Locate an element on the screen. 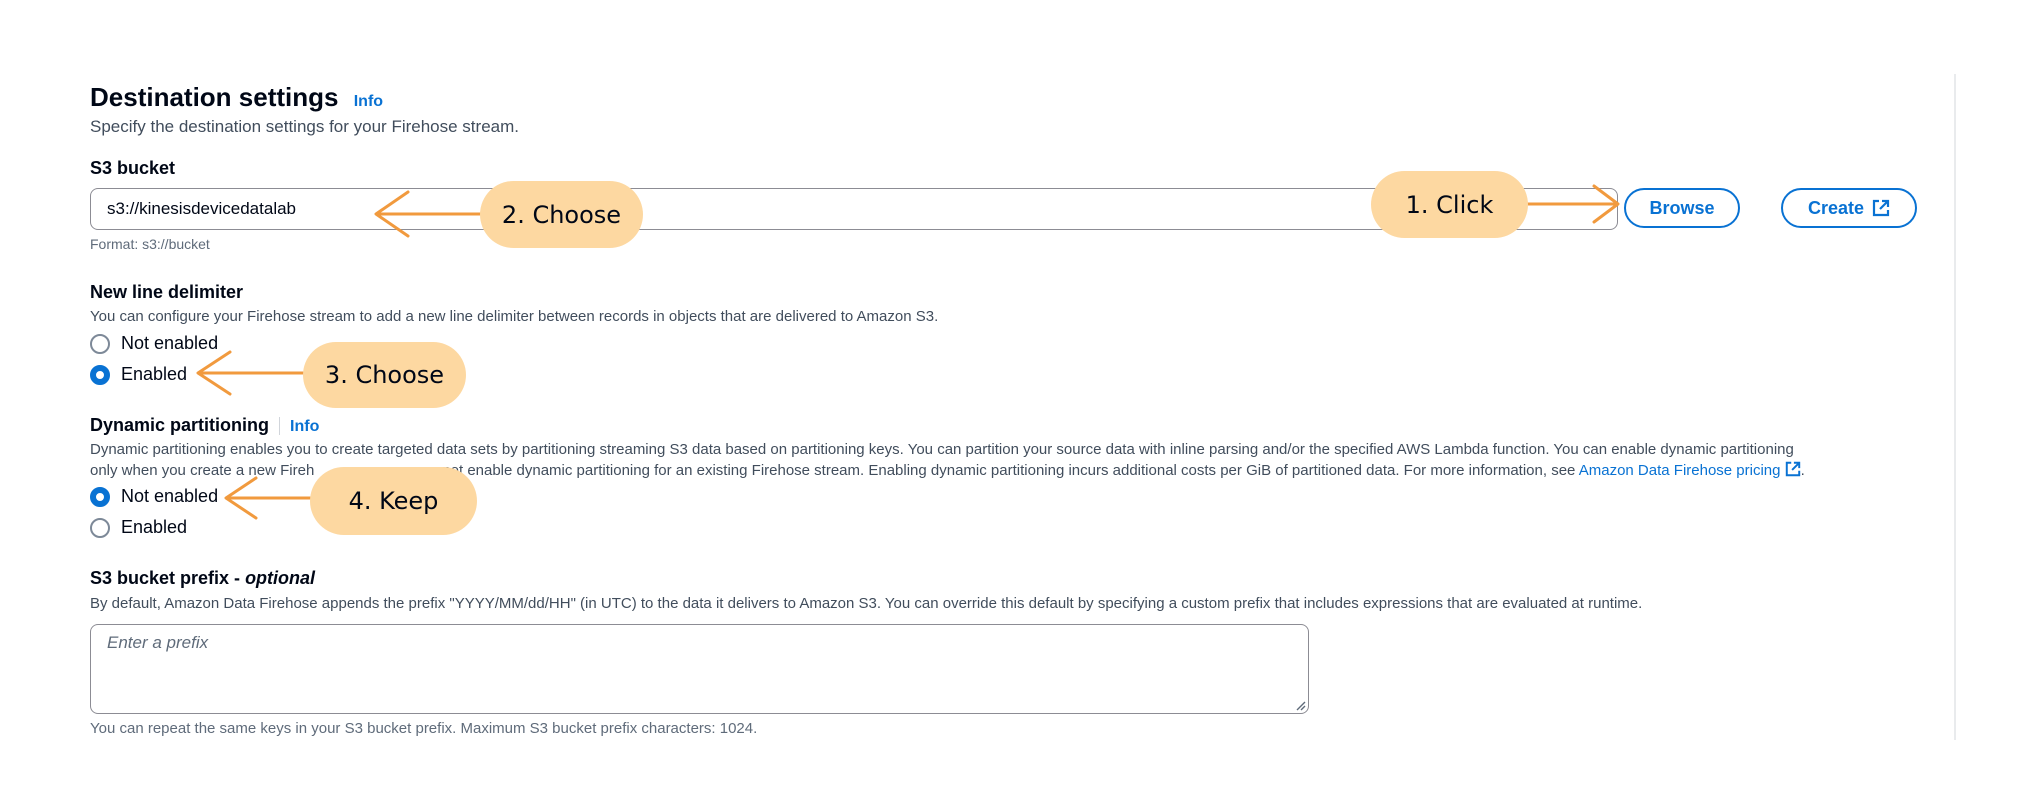 The height and width of the screenshot is (810, 2025). partitioning-option-label: Enabled is located at coordinates (154, 527).